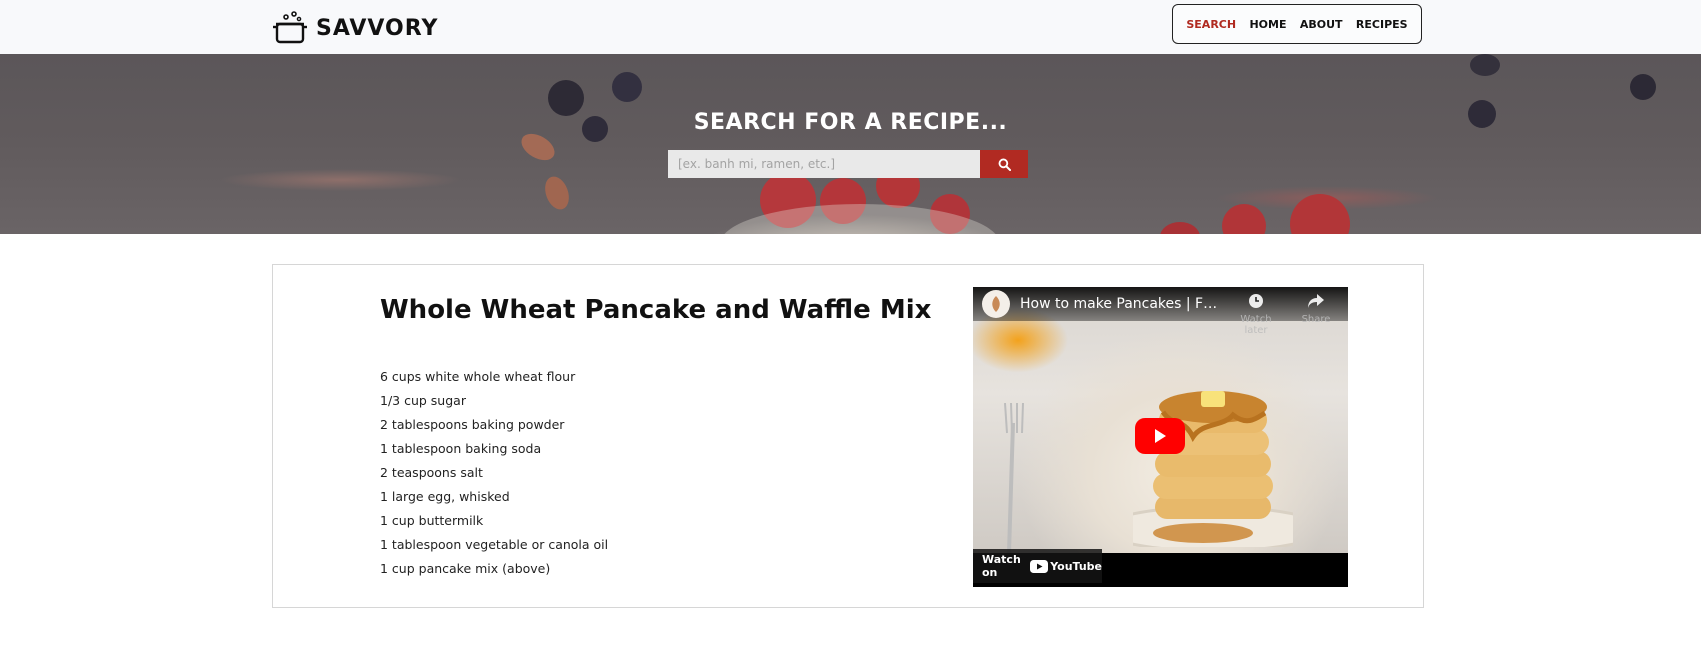  What do you see at coordinates (431, 472) in the screenshot?
I see `list-item: 2 teaspoons salt` at bounding box center [431, 472].